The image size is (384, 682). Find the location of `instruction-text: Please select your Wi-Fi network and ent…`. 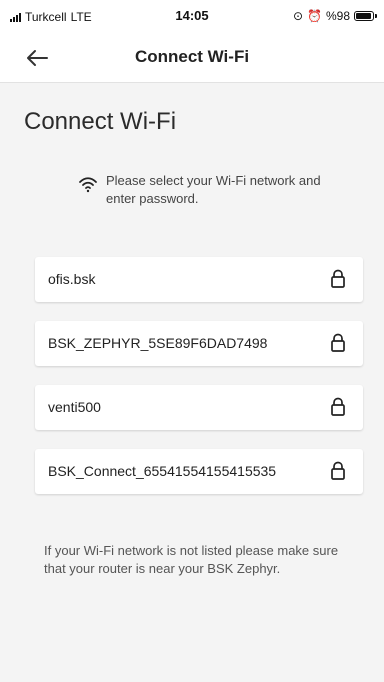

instruction-text: Please select your Wi-Fi network and ent… is located at coordinates (213, 189).